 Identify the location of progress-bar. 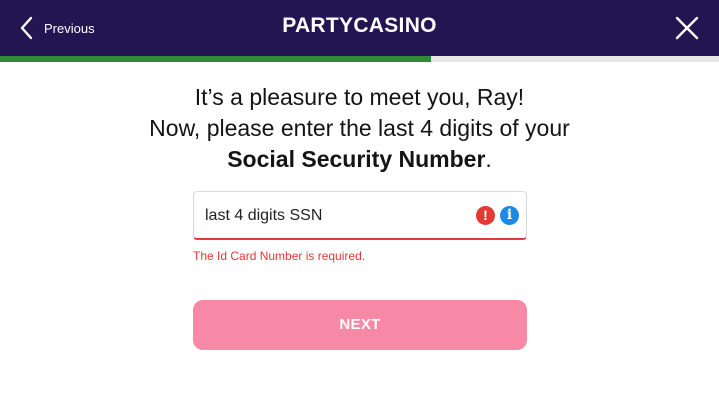
(359, 59).